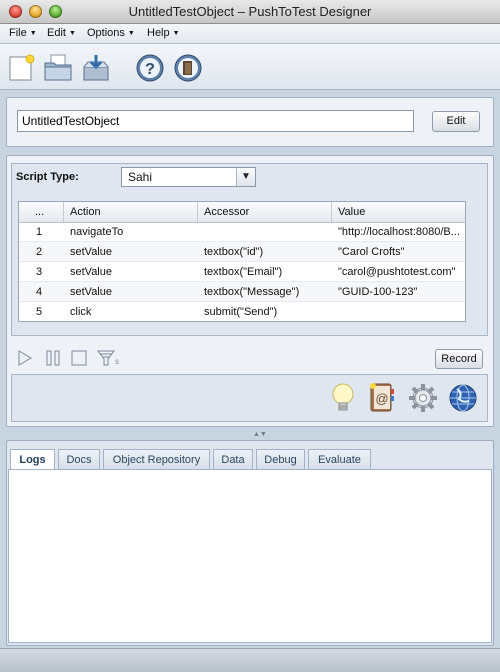 The image size is (500, 672). I want to click on row-index: 2, so click(39, 252).